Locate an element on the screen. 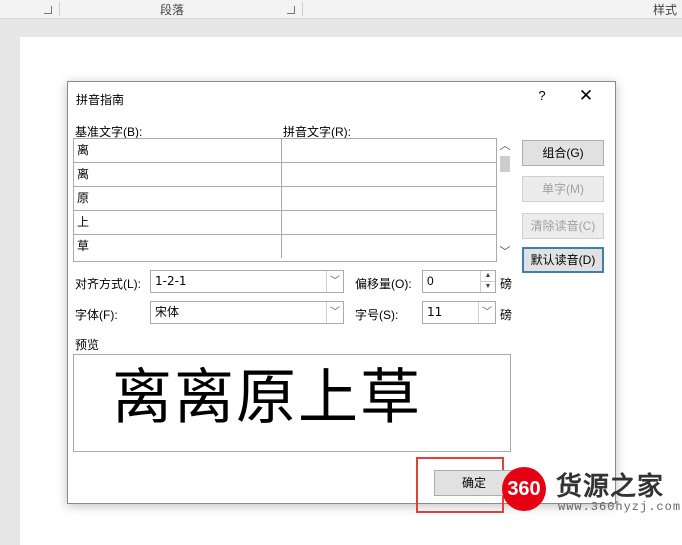 Image resolution: width=682 pixels, height=545 pixels. grid-row: 草 is located at coordinates (285, 247).